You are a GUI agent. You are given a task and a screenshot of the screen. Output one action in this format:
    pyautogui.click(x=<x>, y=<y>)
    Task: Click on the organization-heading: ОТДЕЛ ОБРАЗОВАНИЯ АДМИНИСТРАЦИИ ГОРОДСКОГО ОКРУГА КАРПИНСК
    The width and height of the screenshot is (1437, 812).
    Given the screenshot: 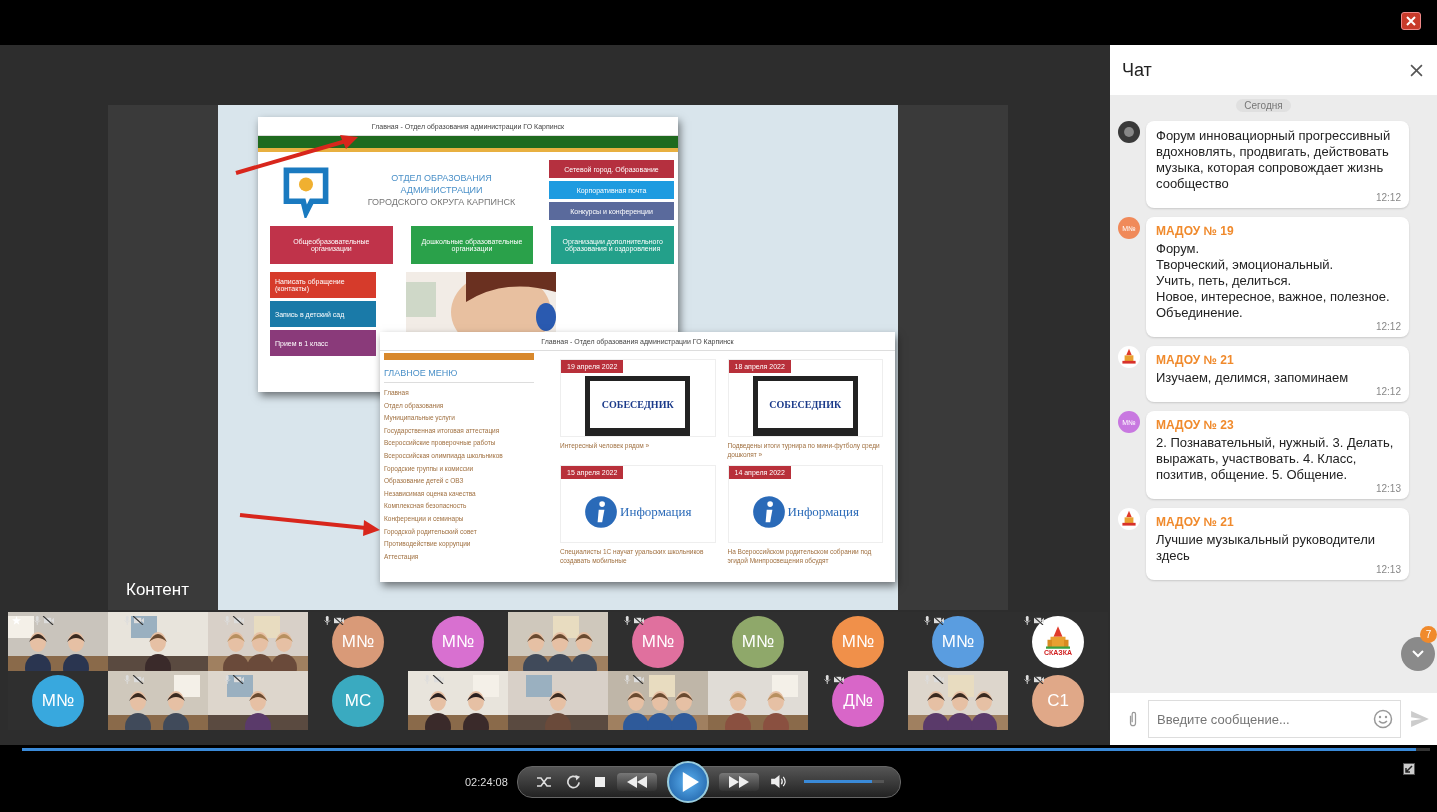 What is the action you would take?
    pyautogui.click(x=441, y=190)
    